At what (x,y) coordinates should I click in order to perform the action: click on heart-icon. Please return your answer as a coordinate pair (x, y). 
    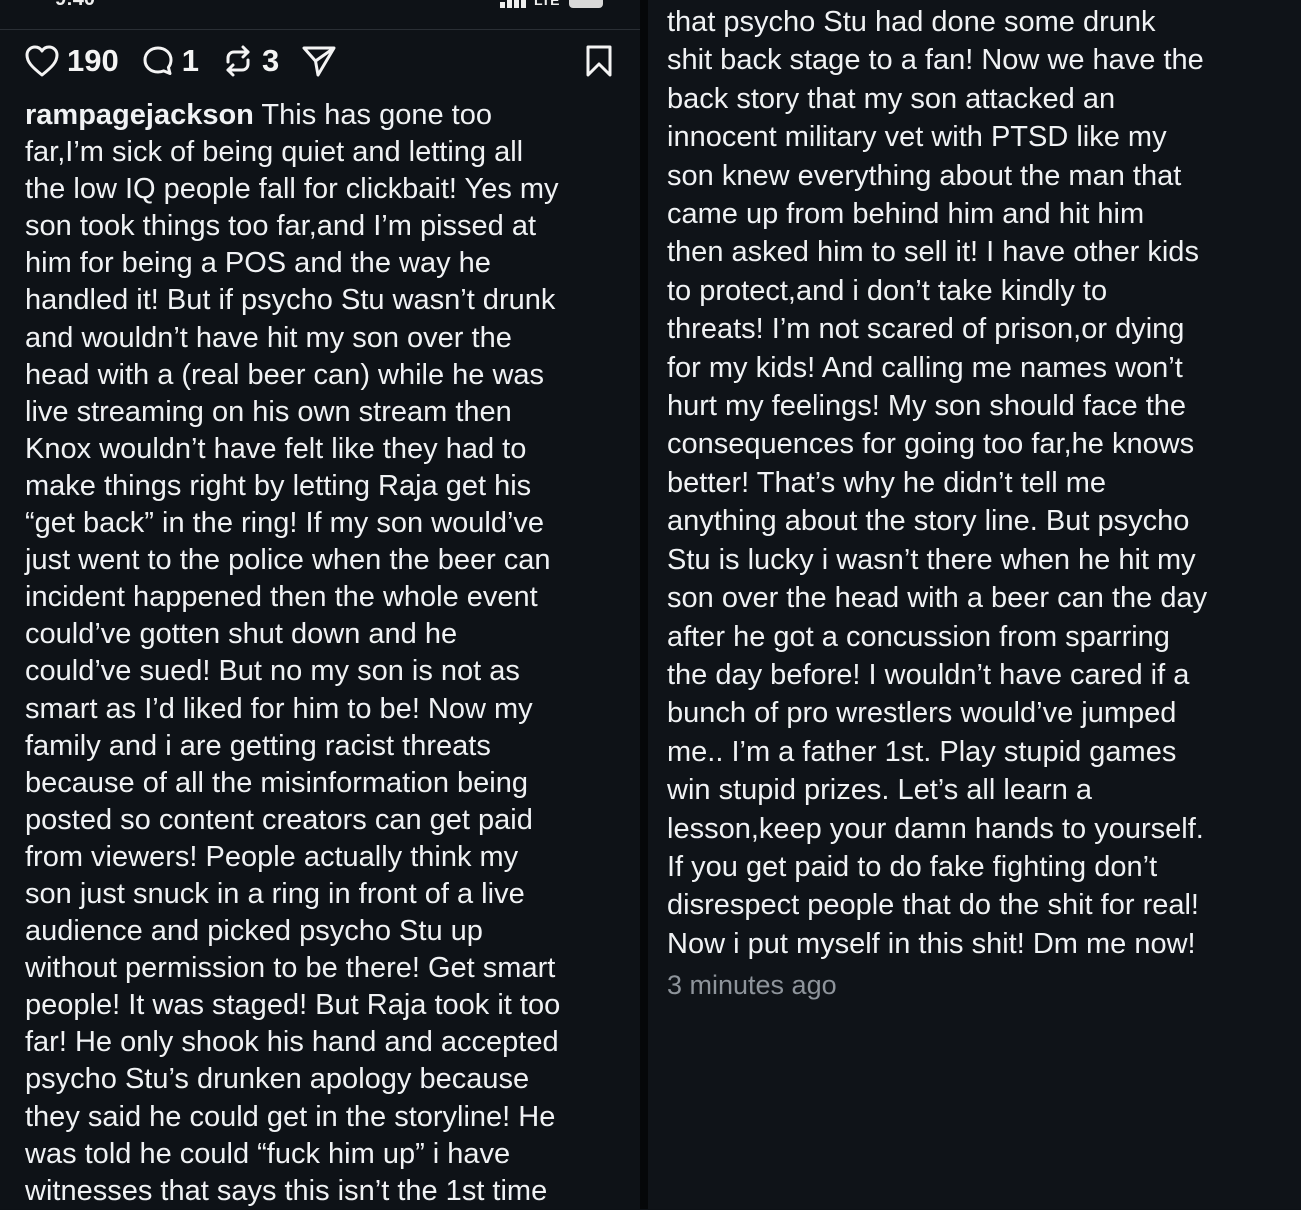
    Looking at the image, I should click on (42, 61).